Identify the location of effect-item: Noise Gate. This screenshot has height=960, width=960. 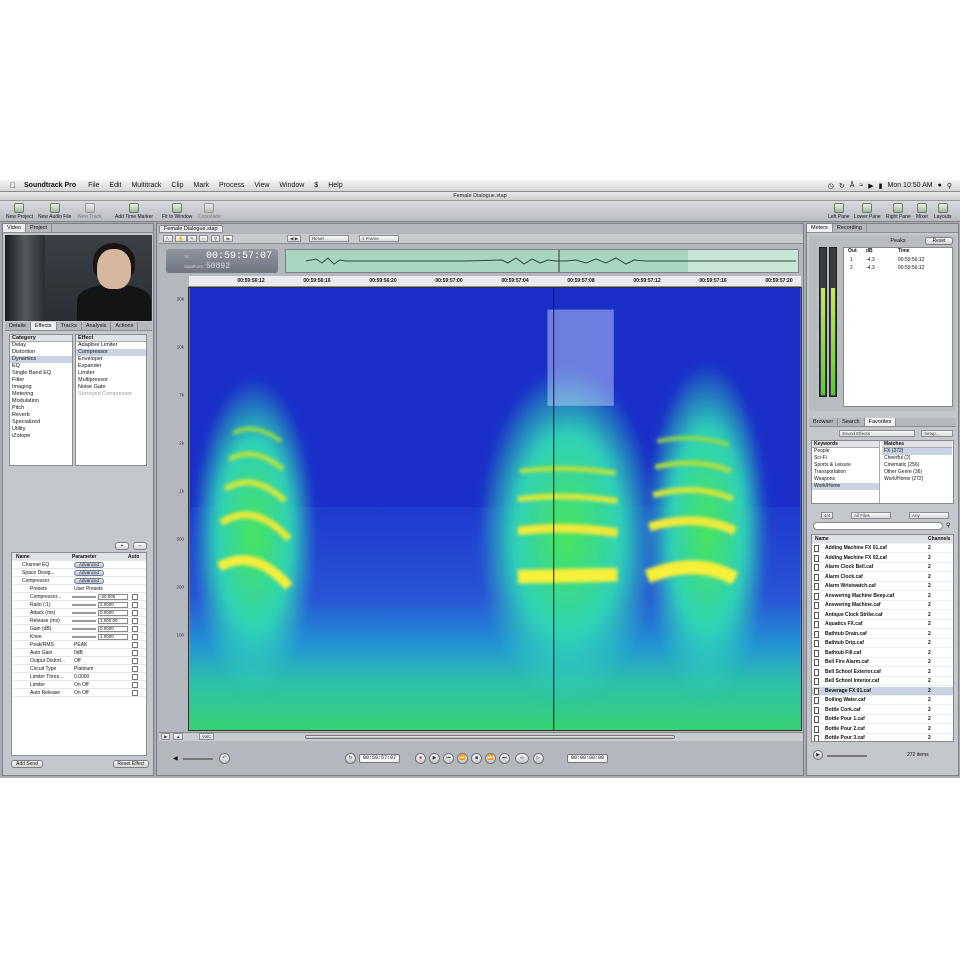
(111, 387).